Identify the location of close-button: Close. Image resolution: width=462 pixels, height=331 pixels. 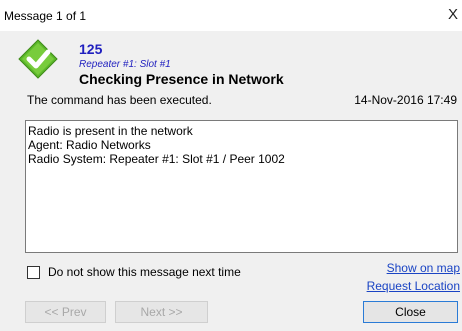
(410, 312).